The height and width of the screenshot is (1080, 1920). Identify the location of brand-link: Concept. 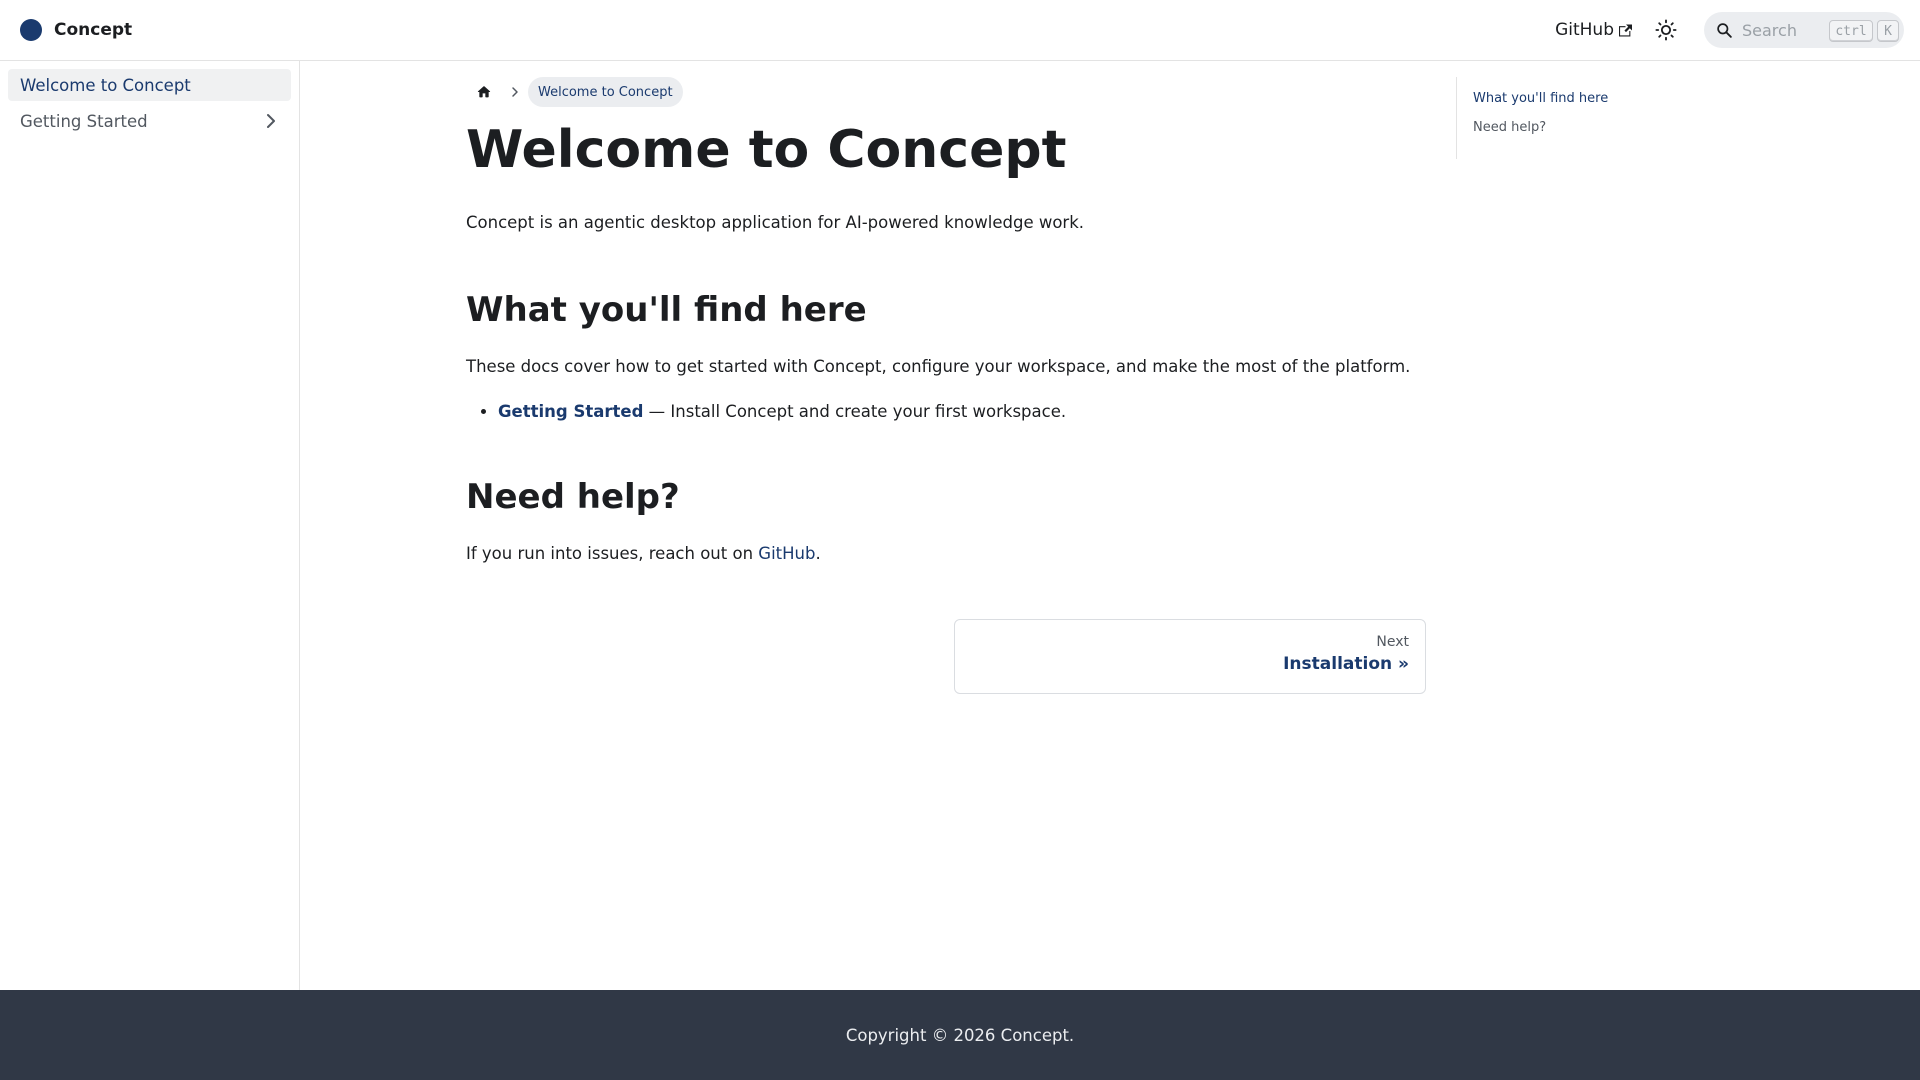
(76, 30).